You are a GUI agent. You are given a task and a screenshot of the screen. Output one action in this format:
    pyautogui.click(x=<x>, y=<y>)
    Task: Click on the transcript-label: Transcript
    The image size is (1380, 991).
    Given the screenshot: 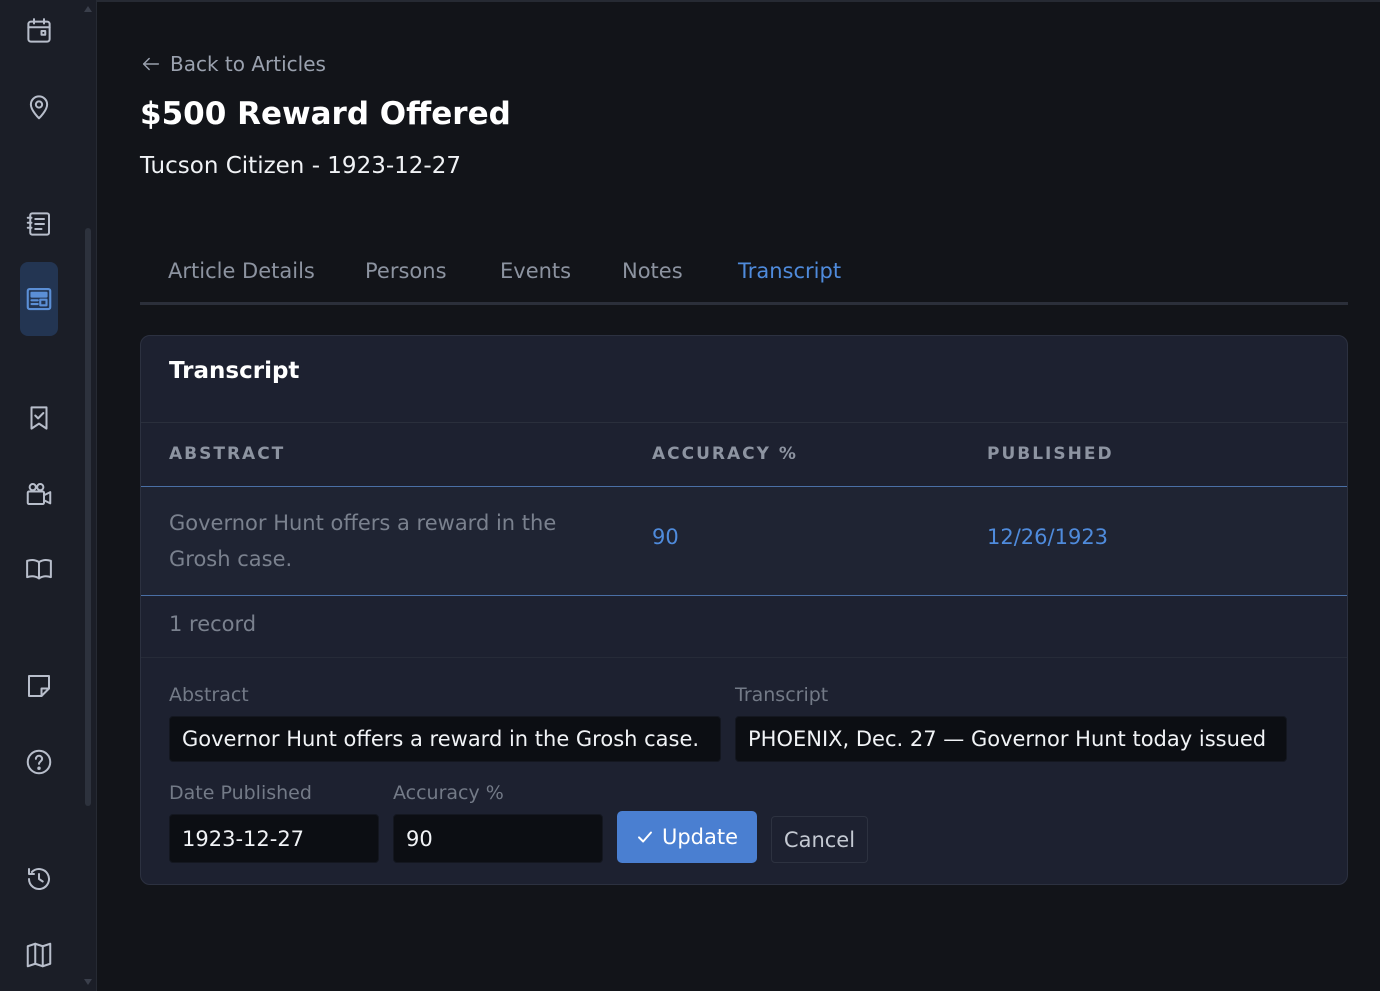 What is the action you would take?
    pyautogui.click(x=782, y=695)
    